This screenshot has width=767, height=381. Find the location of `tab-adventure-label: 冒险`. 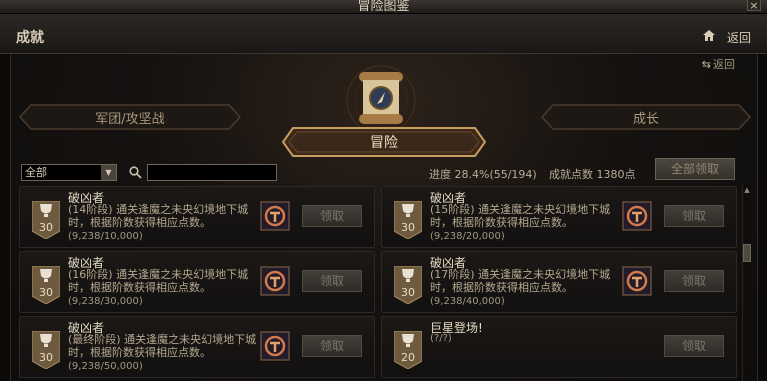

tab-adventure-label: 冒险 is located at coordinates (384, 143).